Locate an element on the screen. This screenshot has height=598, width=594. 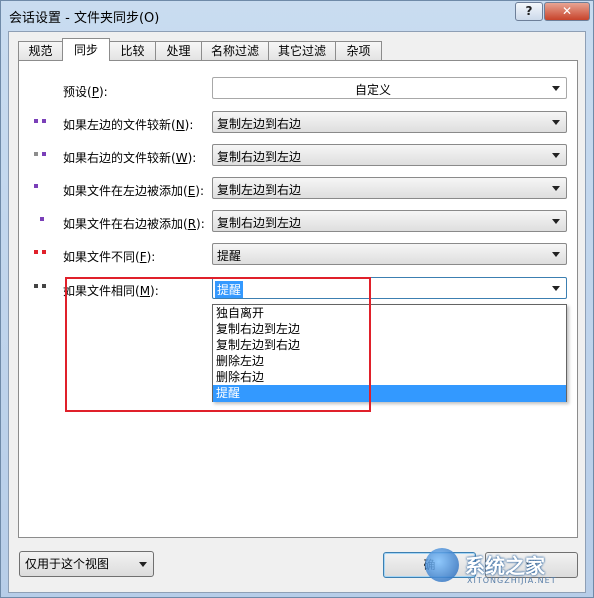
tab-name-filter: 名称过滤 is located at coordinates (235, 50).